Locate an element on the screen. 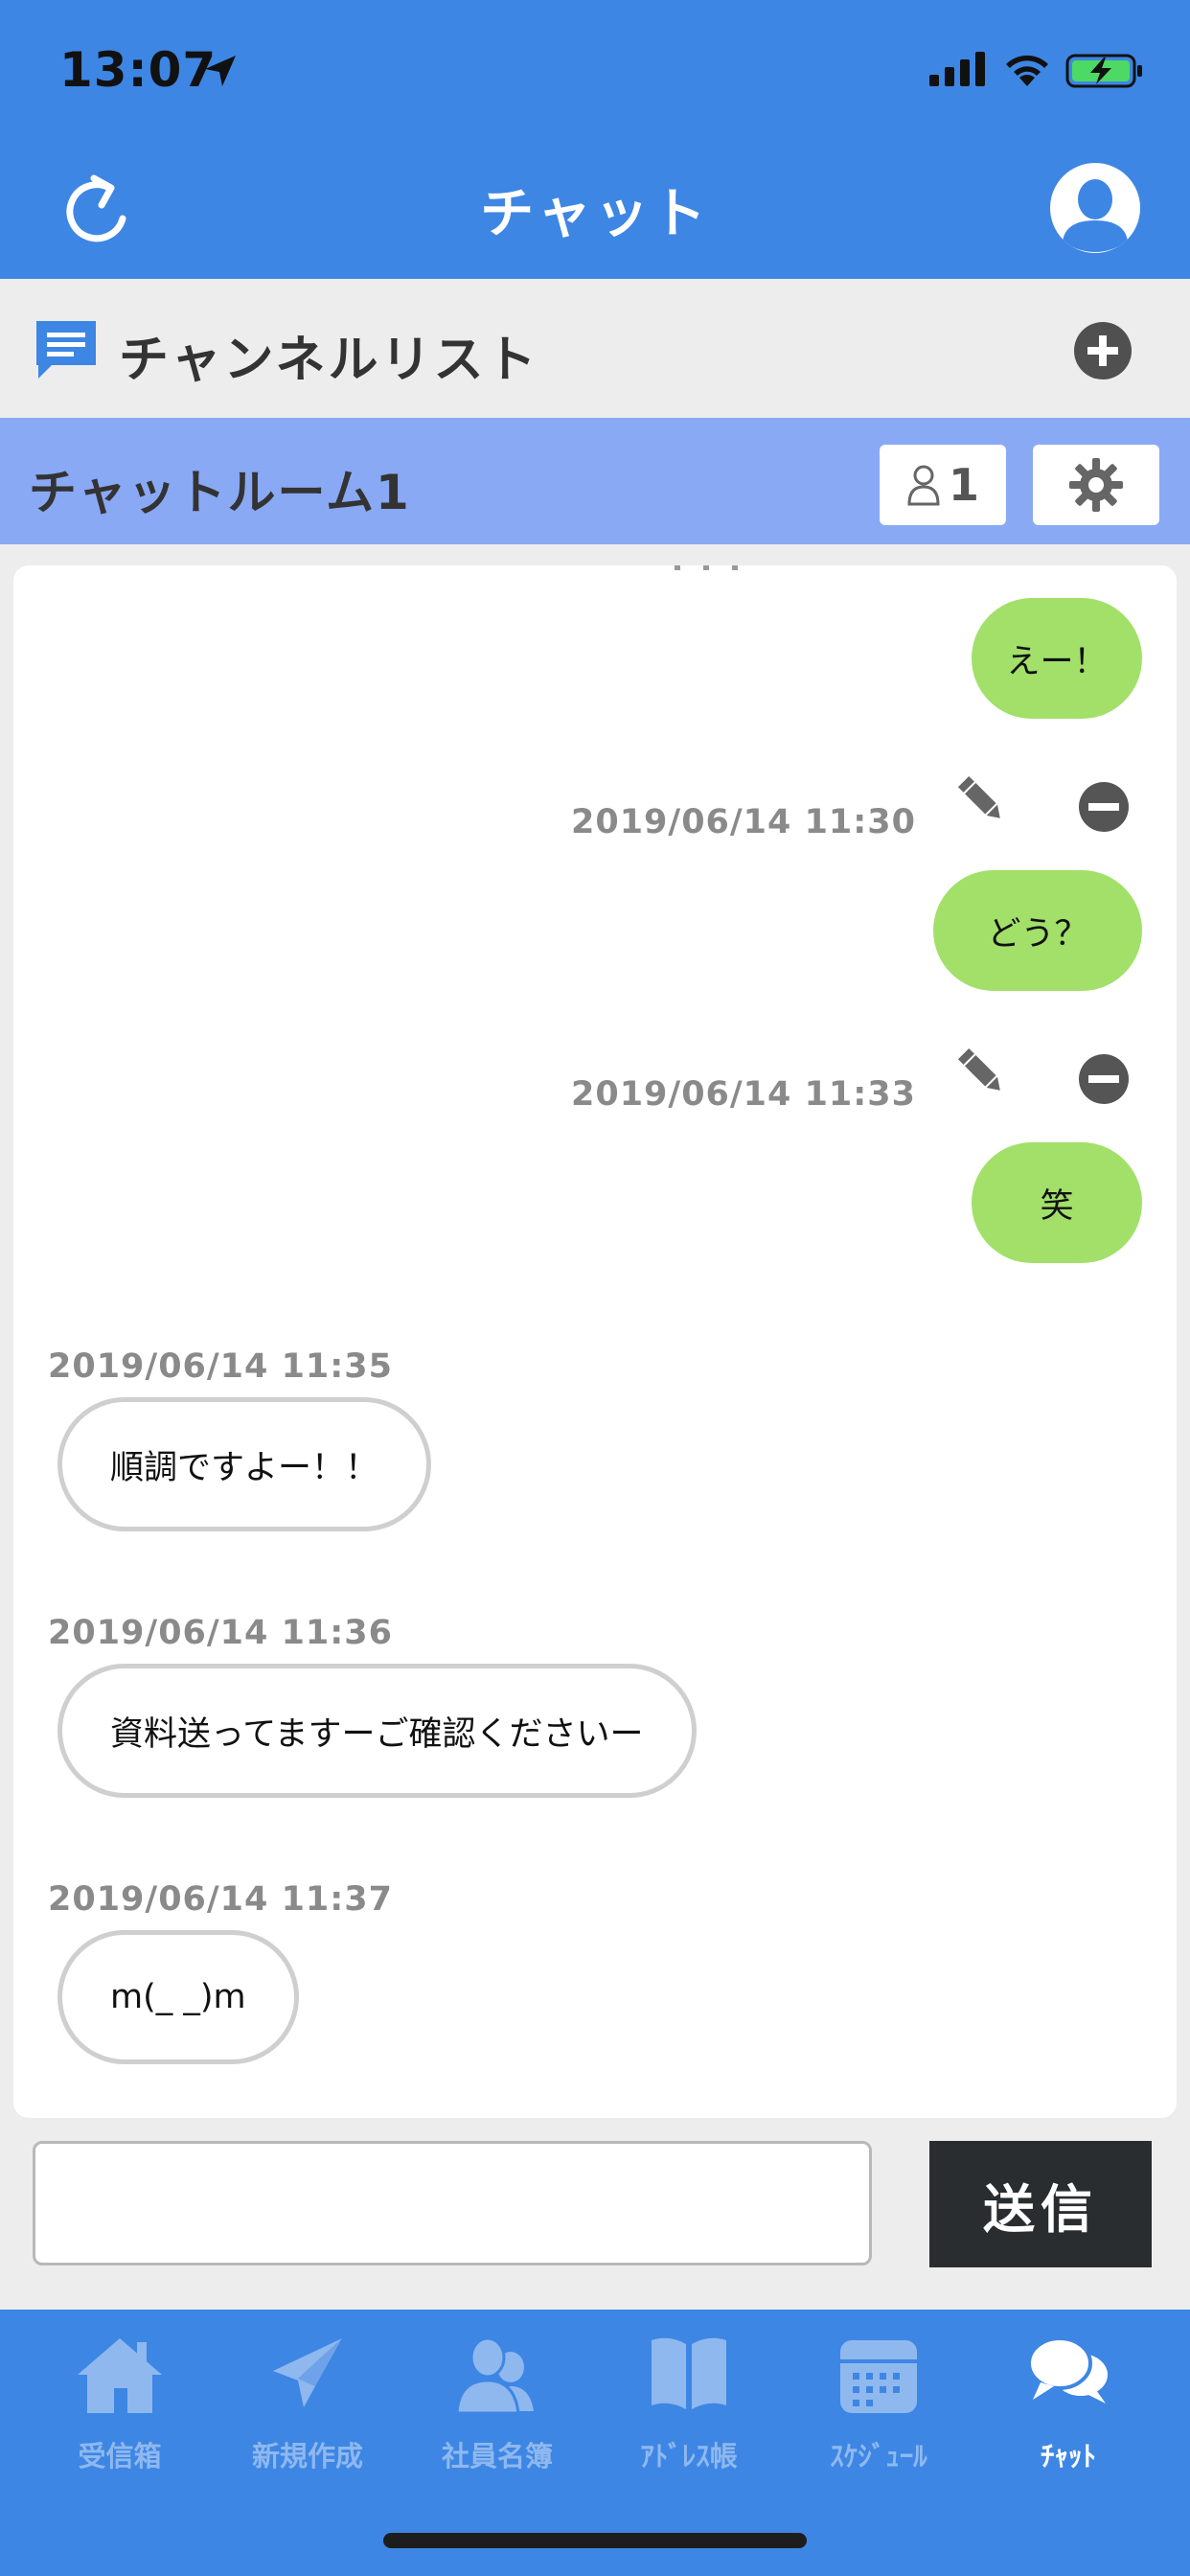  wifi-icon is located at coordinates (1027, 70).